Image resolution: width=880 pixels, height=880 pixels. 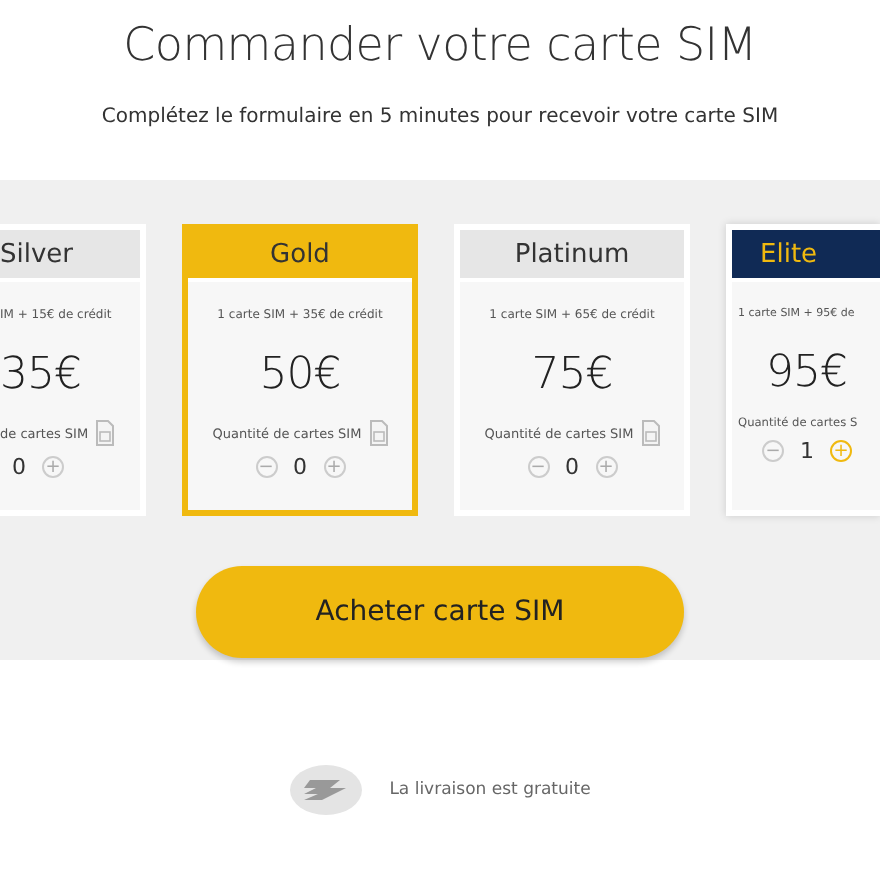 I want to click on plan-name: Elite, so click(x=806, y=256).